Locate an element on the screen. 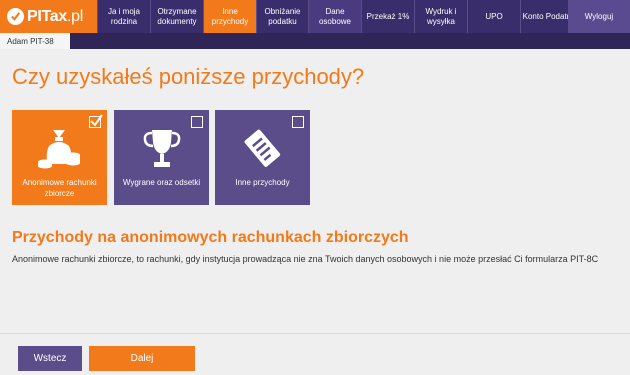 The width and height of the screenshot is (630, 375). tab-adam-pit38: Adam PIT-38 is located at coordinates (35, 41).